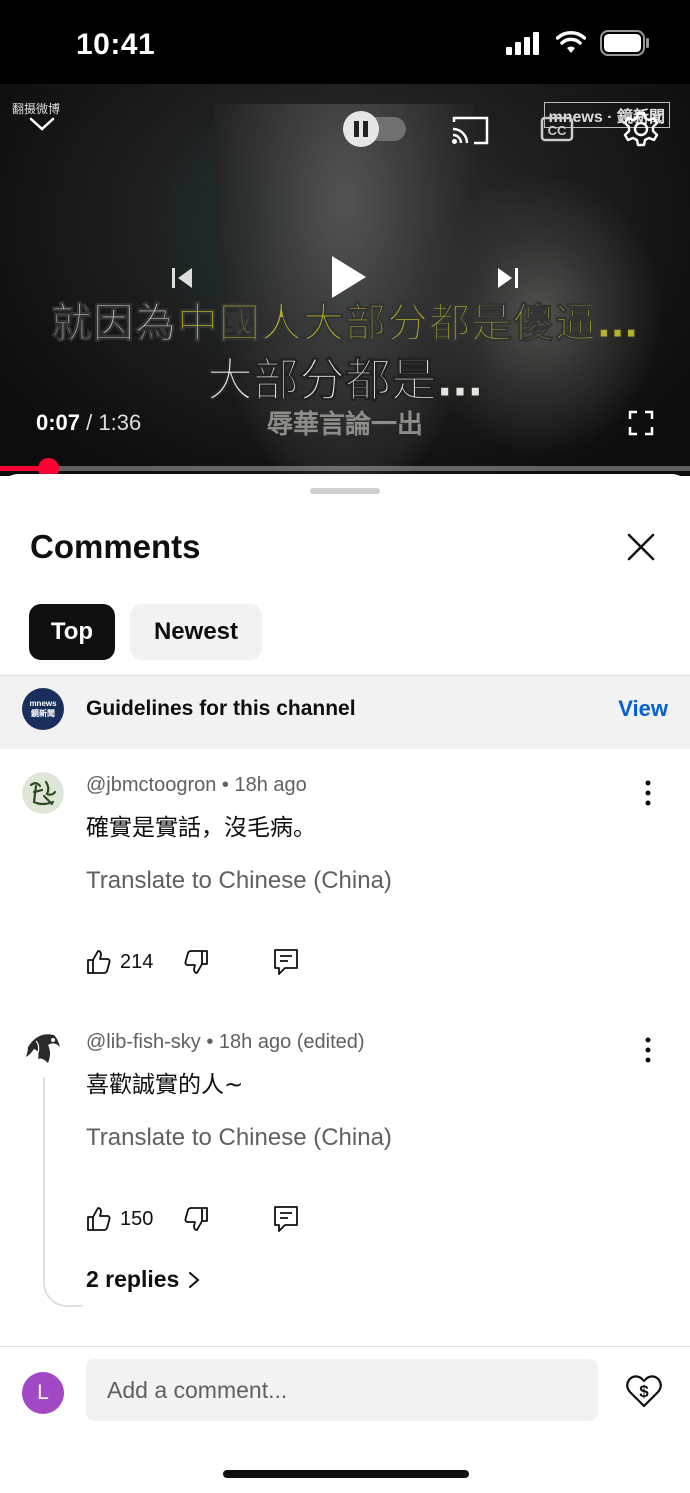 The height and width of the screenshot is (1493, 690). I want to click on like-button: 214, so click(119, 962).